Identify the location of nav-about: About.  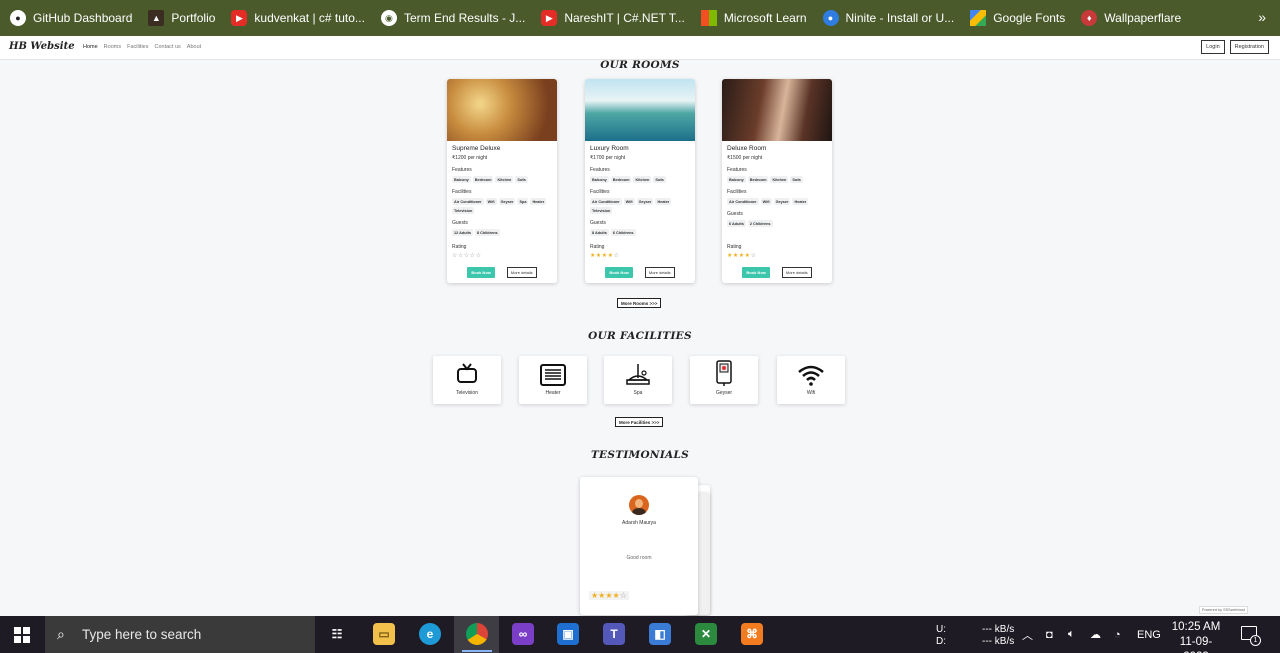
(194, 47).